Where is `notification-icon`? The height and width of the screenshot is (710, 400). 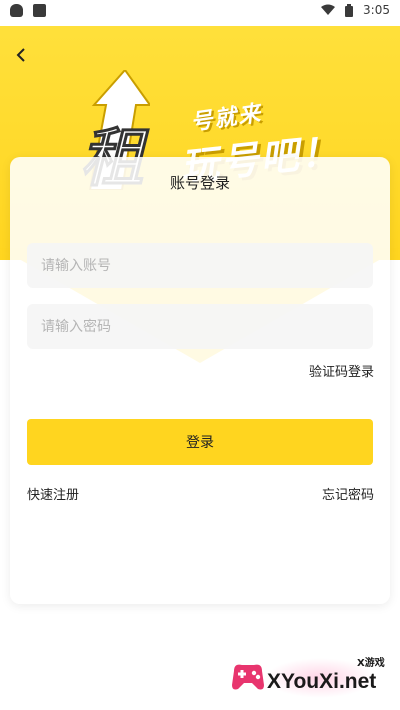 notification-icon is located at coordinates (16, 10).